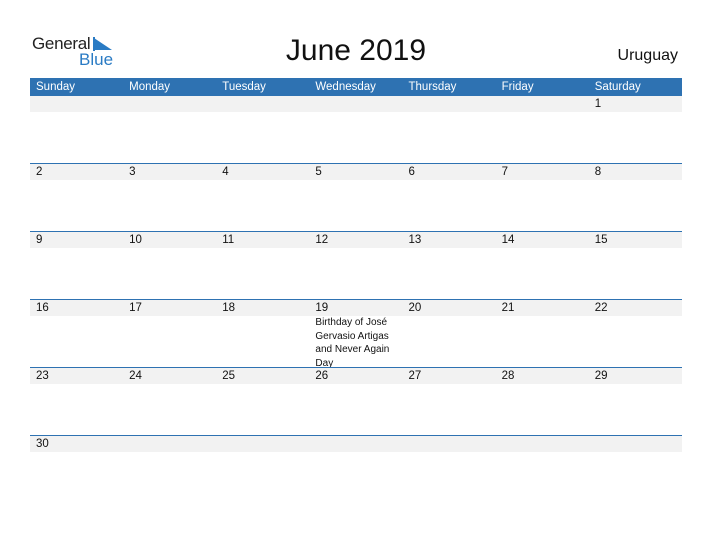 The image size is (712, 550). What do you see at coordinates (508, 240) in the screenshot?
I see `day-number: 14` at bounding box center [508, 240].